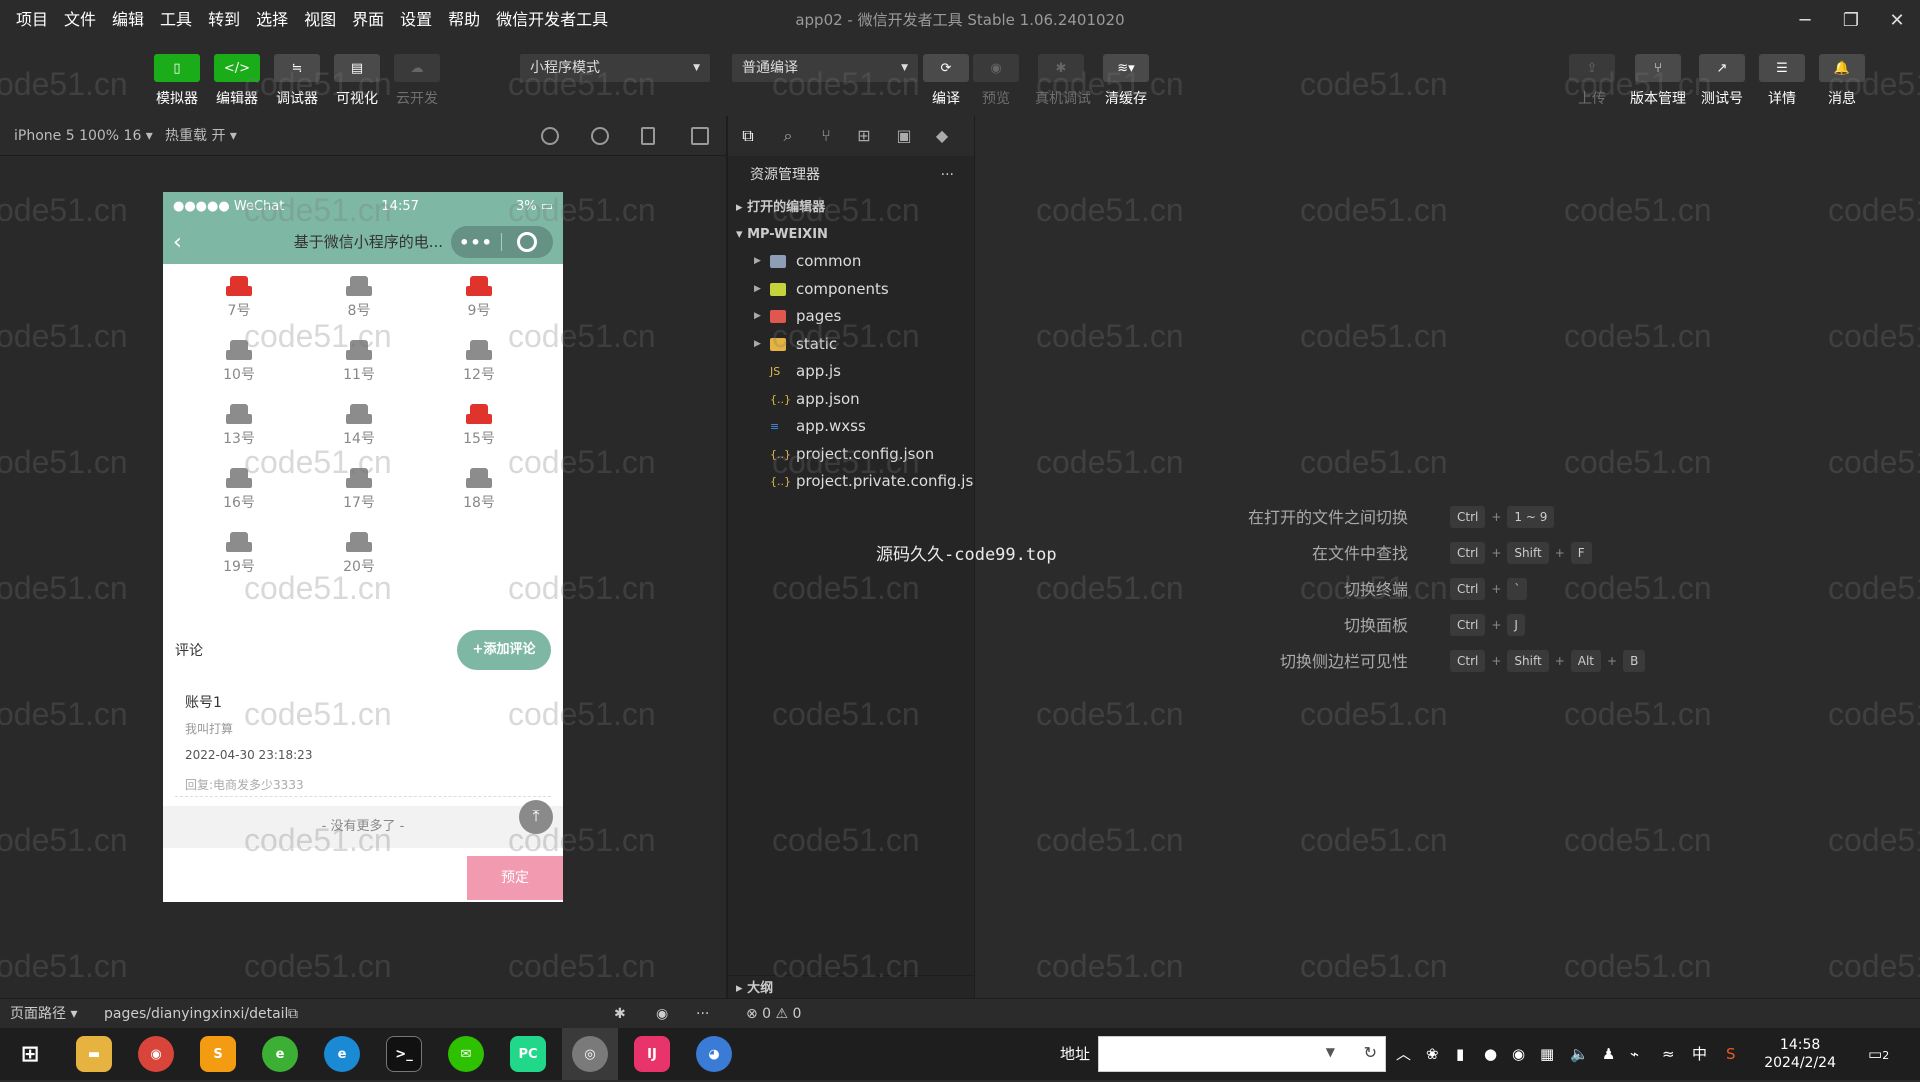  Describe the element at coordinates (80, 20) in the screenshot. I see `menu-item: 文件` at that location.